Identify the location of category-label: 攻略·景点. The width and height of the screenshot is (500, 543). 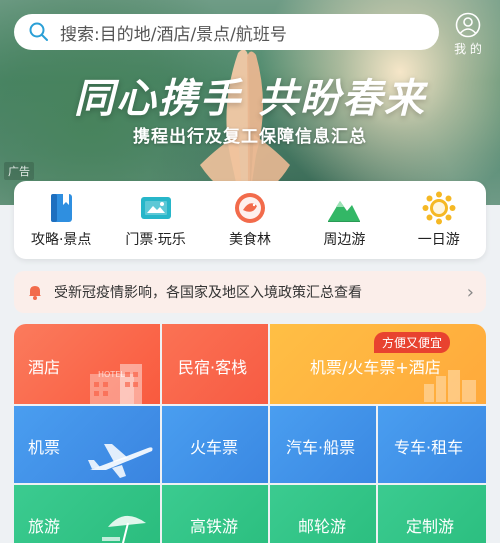
(61, 240).